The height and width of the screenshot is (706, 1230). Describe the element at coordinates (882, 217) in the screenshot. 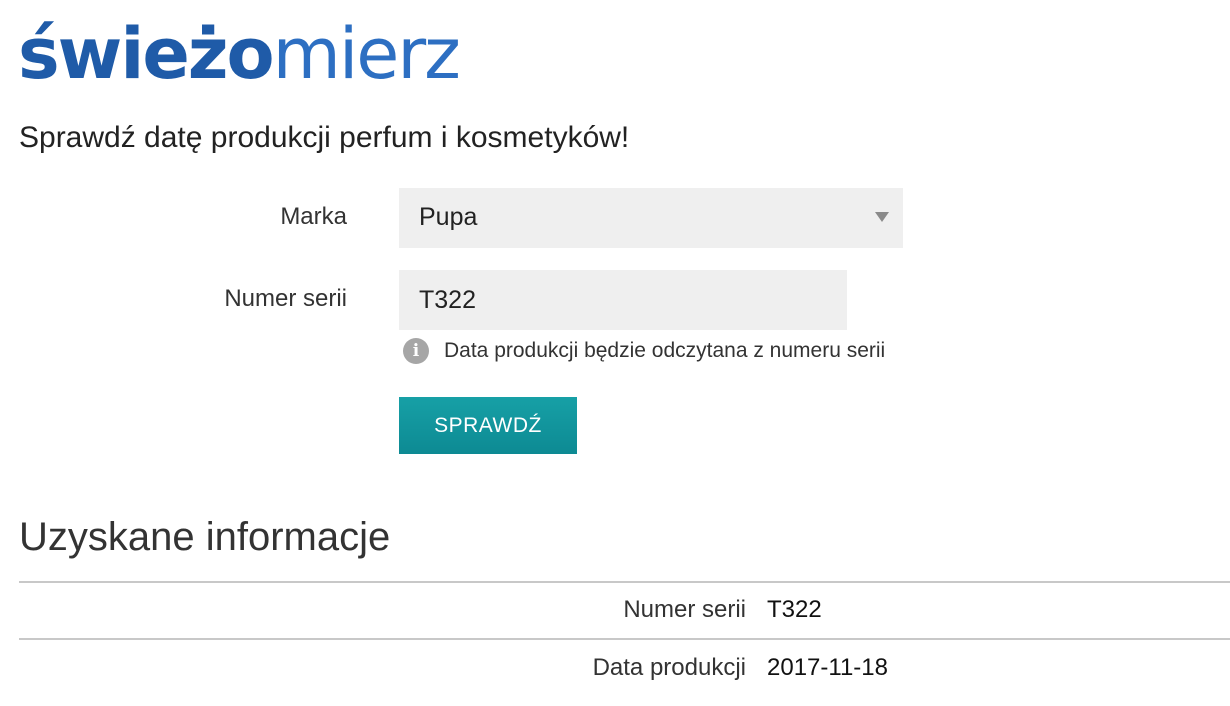

I see `dropdown-arrow-icon` at that location.